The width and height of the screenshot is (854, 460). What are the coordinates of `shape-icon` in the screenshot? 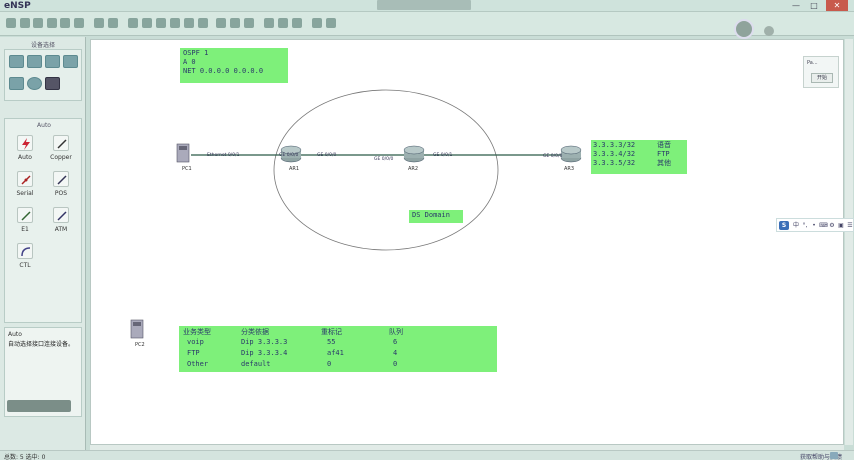 It's located at (203, 23).